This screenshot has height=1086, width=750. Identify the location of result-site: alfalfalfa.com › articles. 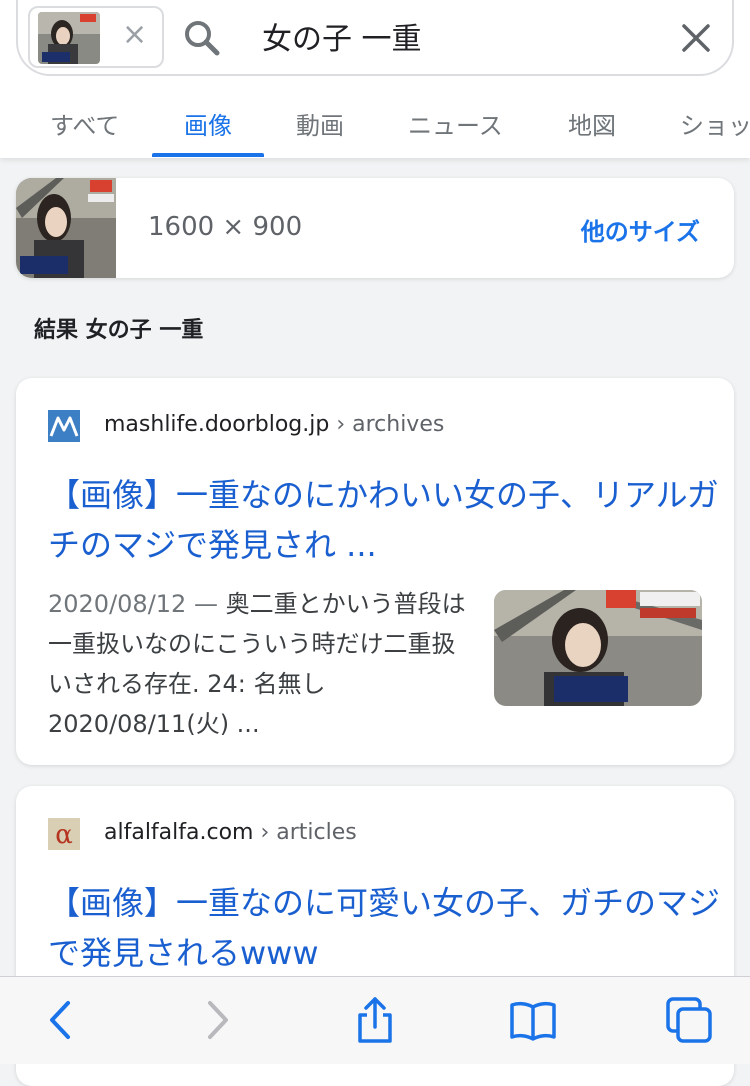
(230, 832).